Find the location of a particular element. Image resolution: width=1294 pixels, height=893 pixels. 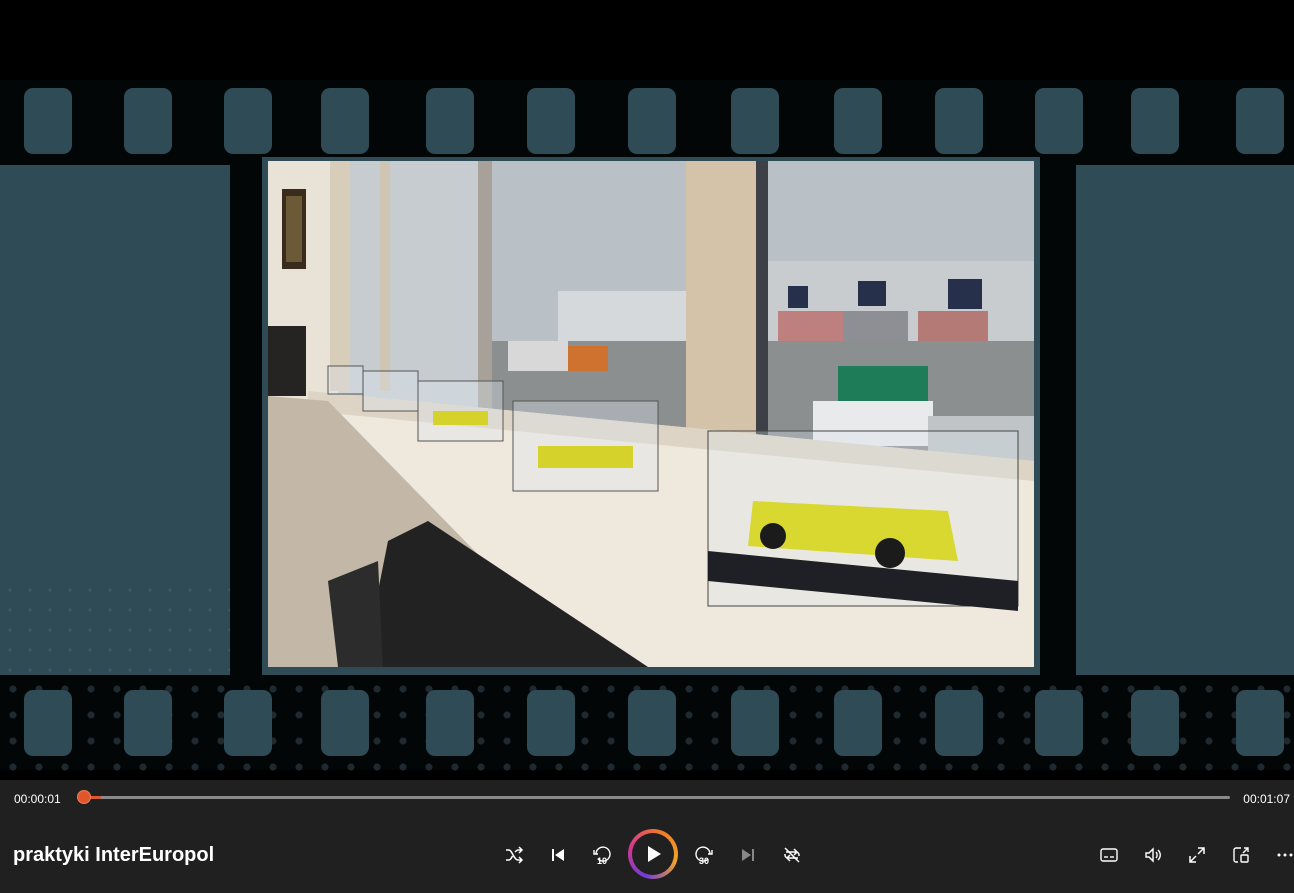

repeat-icon is located at coordinates (792, 855).